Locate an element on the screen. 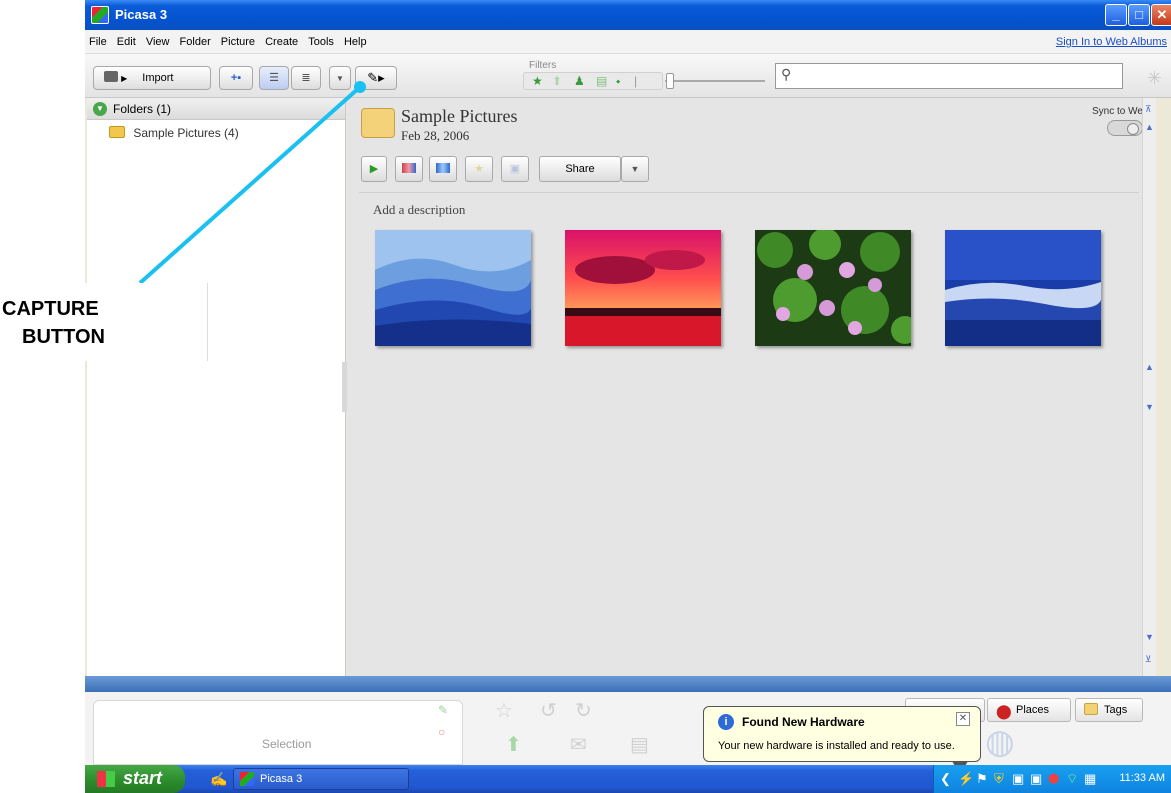 The image size is (1171, 793). start-label: start is located at coordinates (143, 778).